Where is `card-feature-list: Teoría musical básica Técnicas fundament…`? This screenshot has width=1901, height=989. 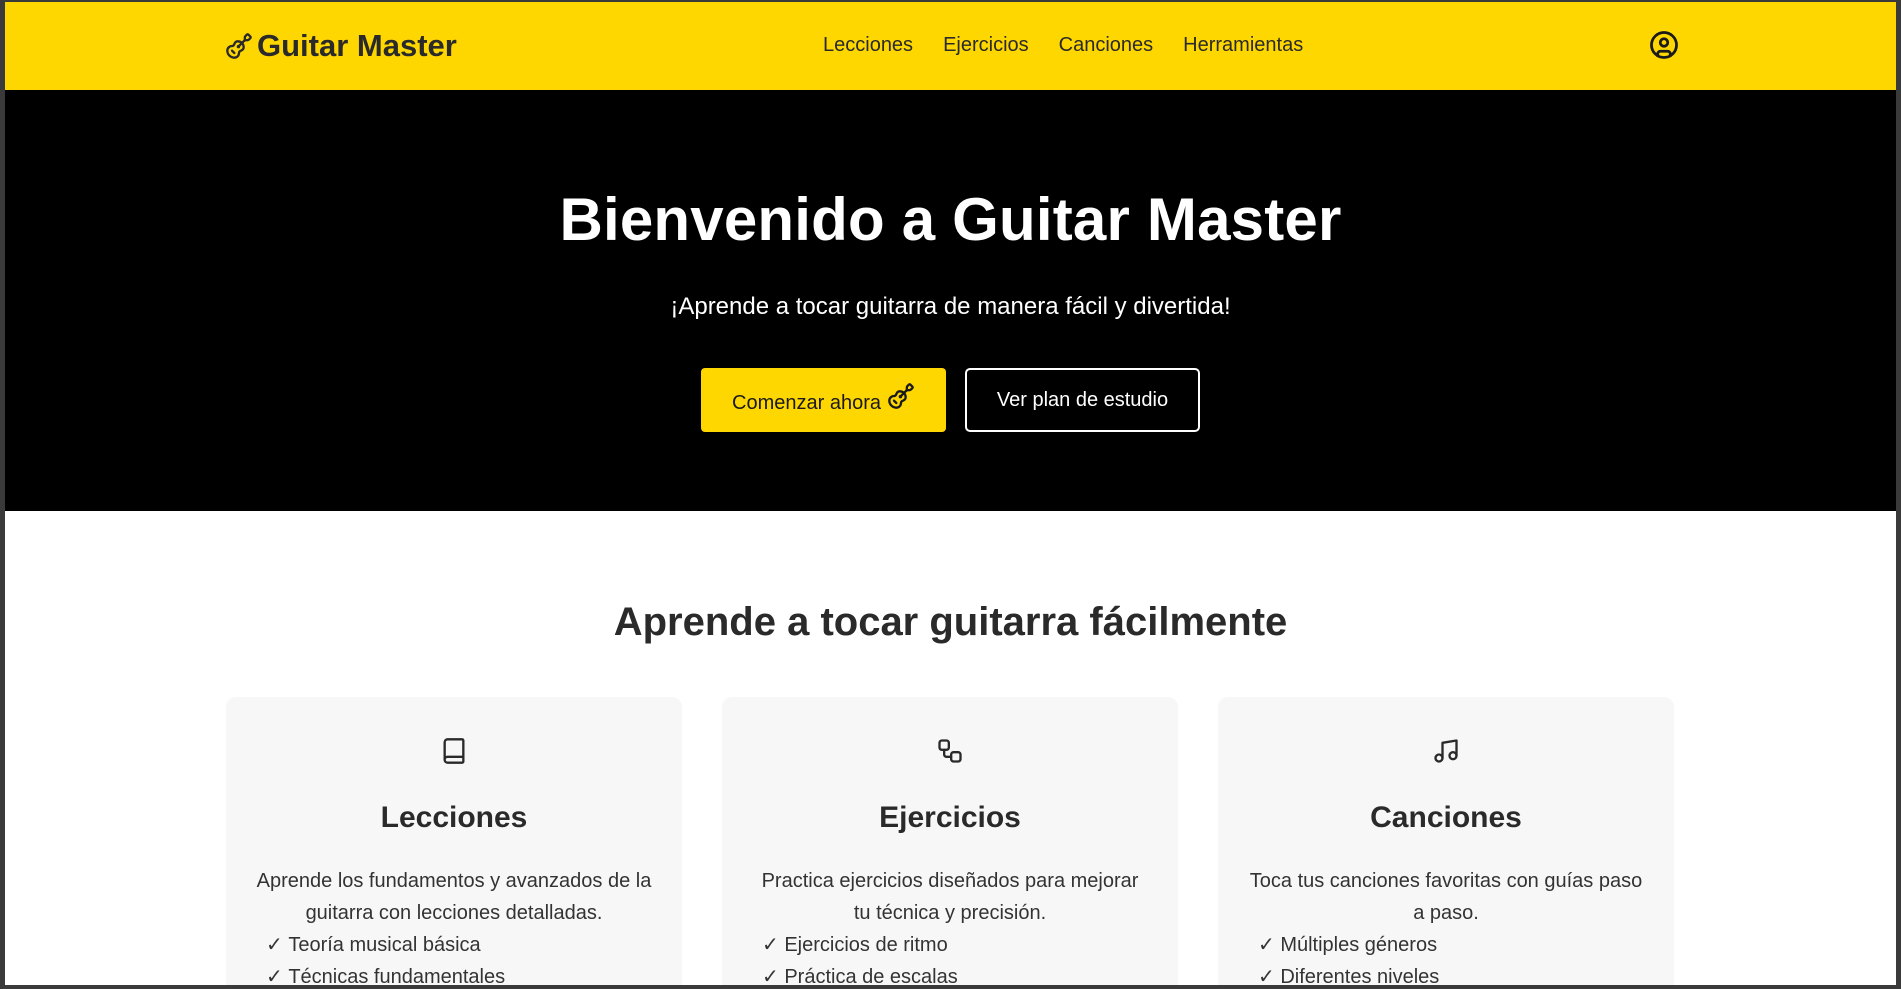
card-feature-list: Teoría musical básica Técnicas fundament… is located at coordinates (385, 959).